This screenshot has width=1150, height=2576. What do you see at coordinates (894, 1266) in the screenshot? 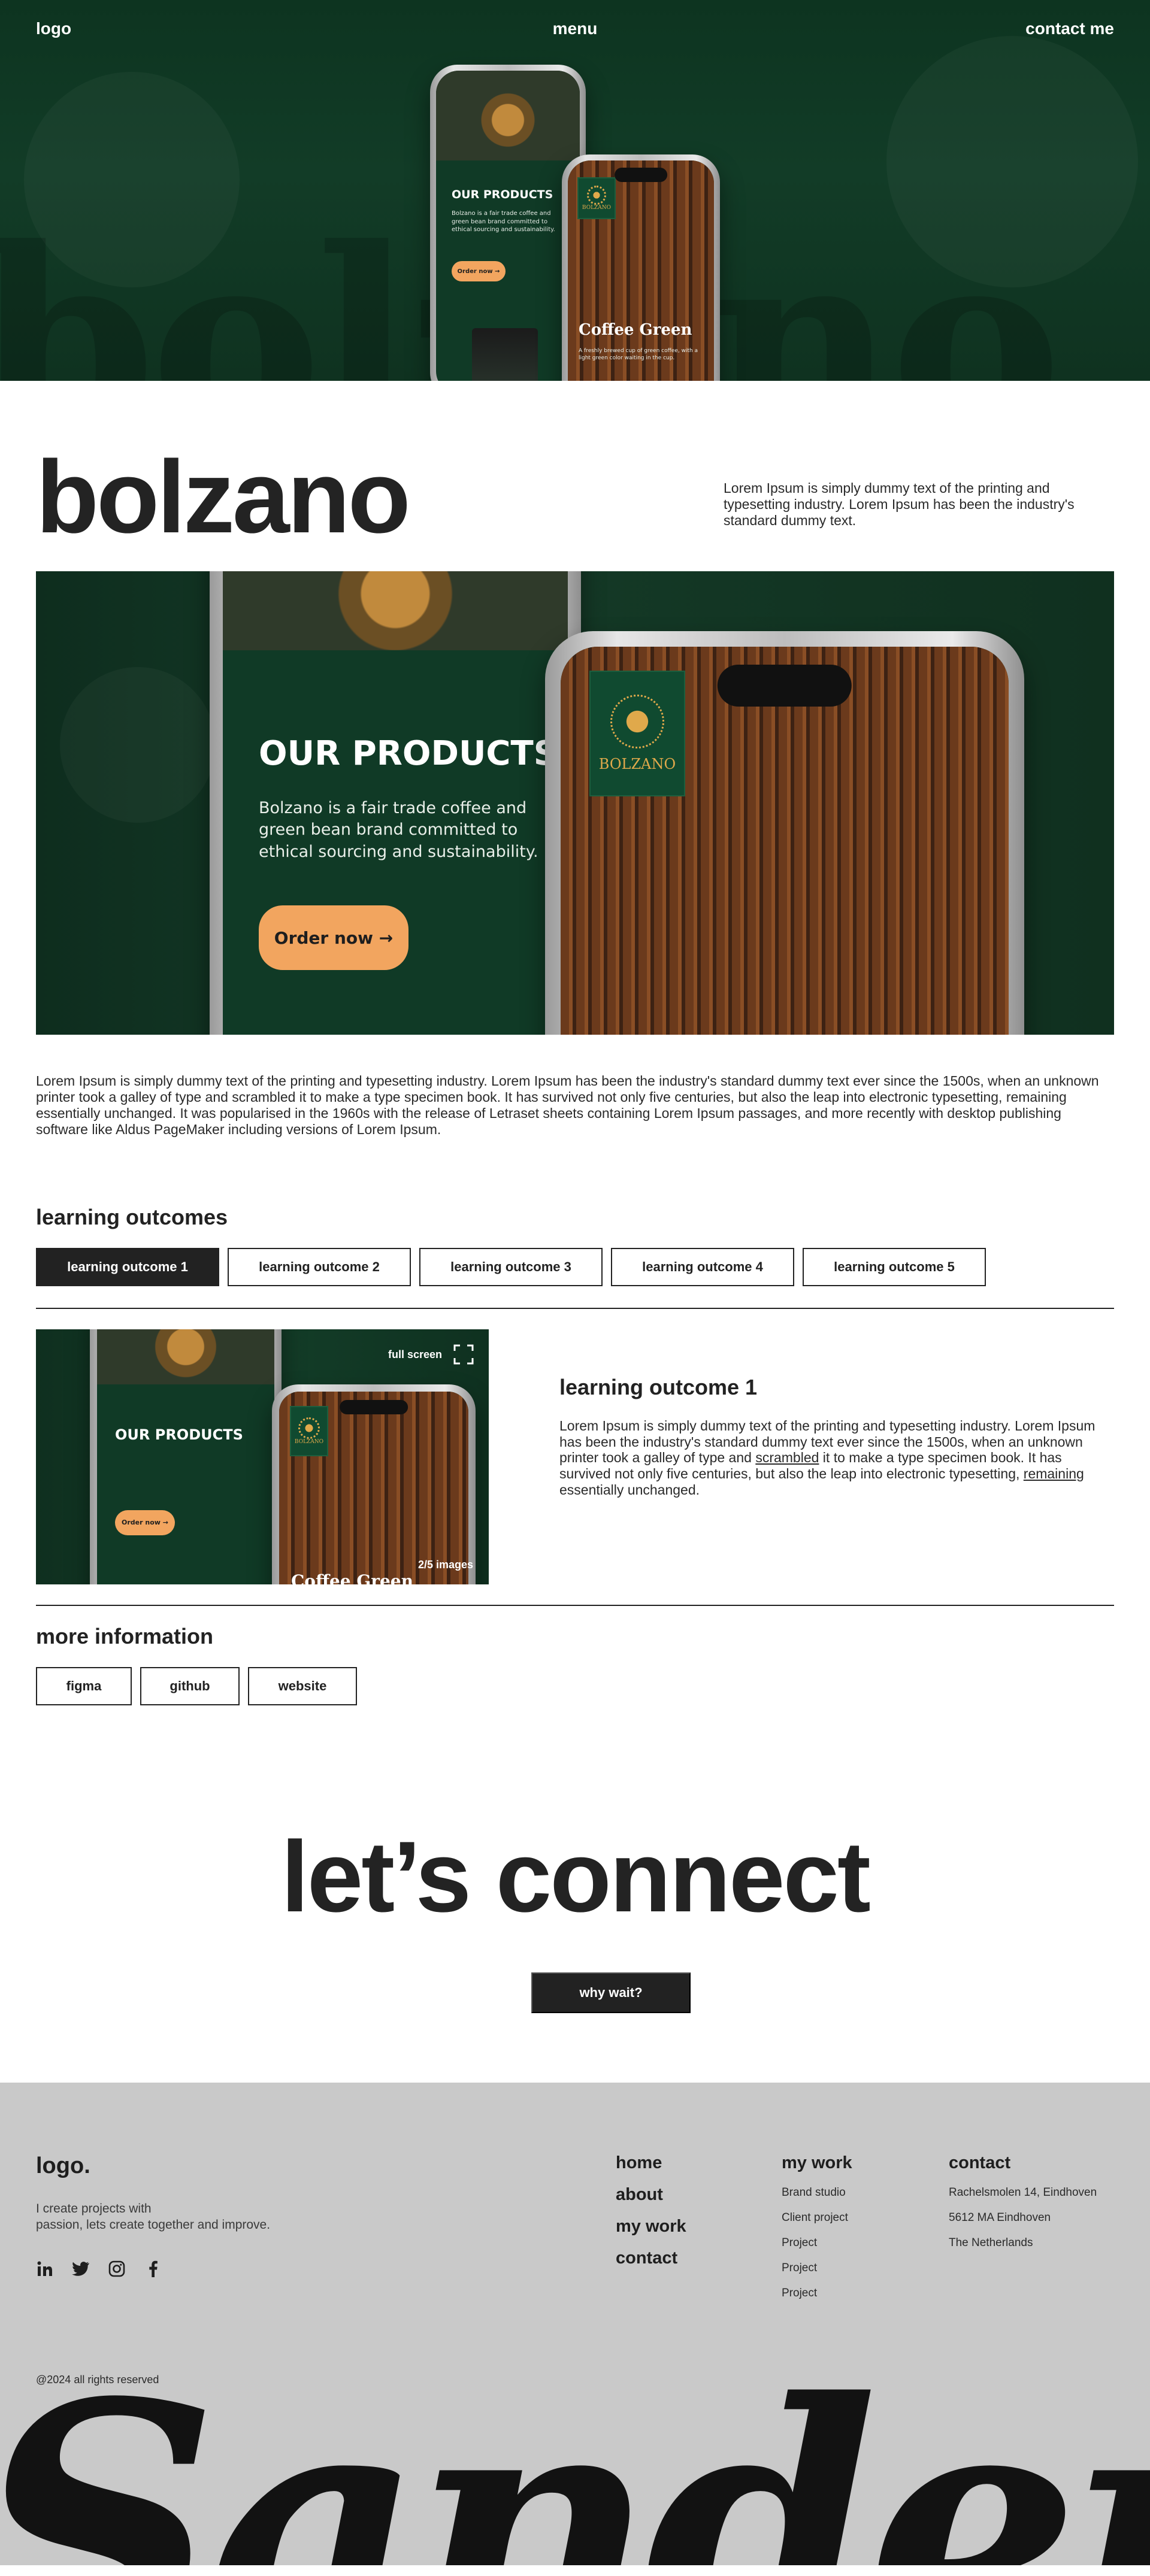
I see `tab-learning-outcome-5: learning outcome 5` at bounding box center [894, 1266].